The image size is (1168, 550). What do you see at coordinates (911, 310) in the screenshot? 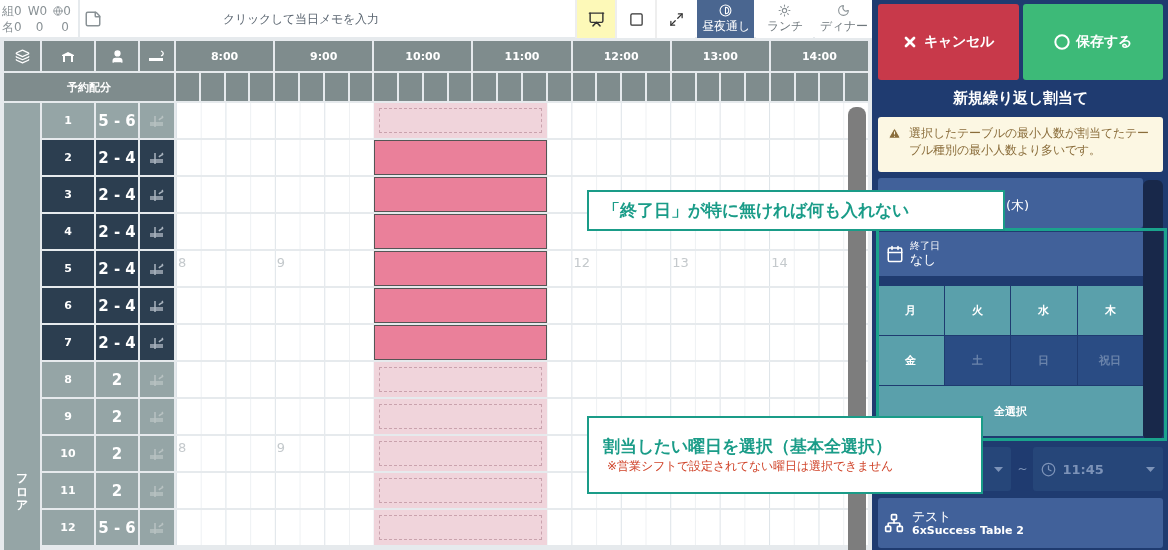
I see `weekday-toggle: 月` at bounding box center [911, 310].